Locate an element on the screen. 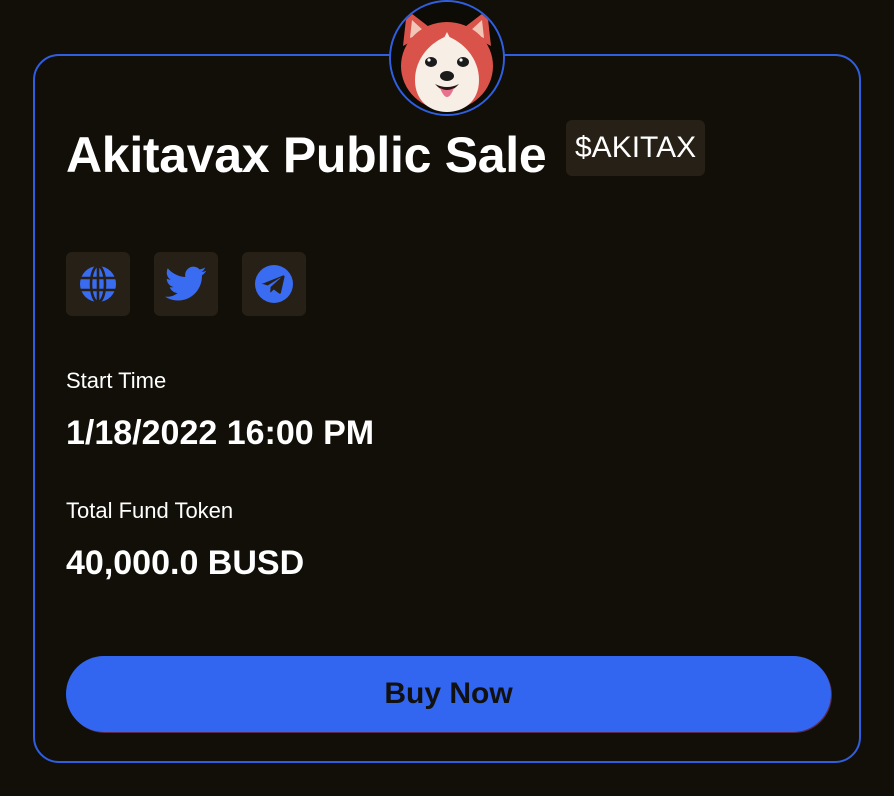  total-fund-label: Total Fund Token is located at coordinates (150, 510).